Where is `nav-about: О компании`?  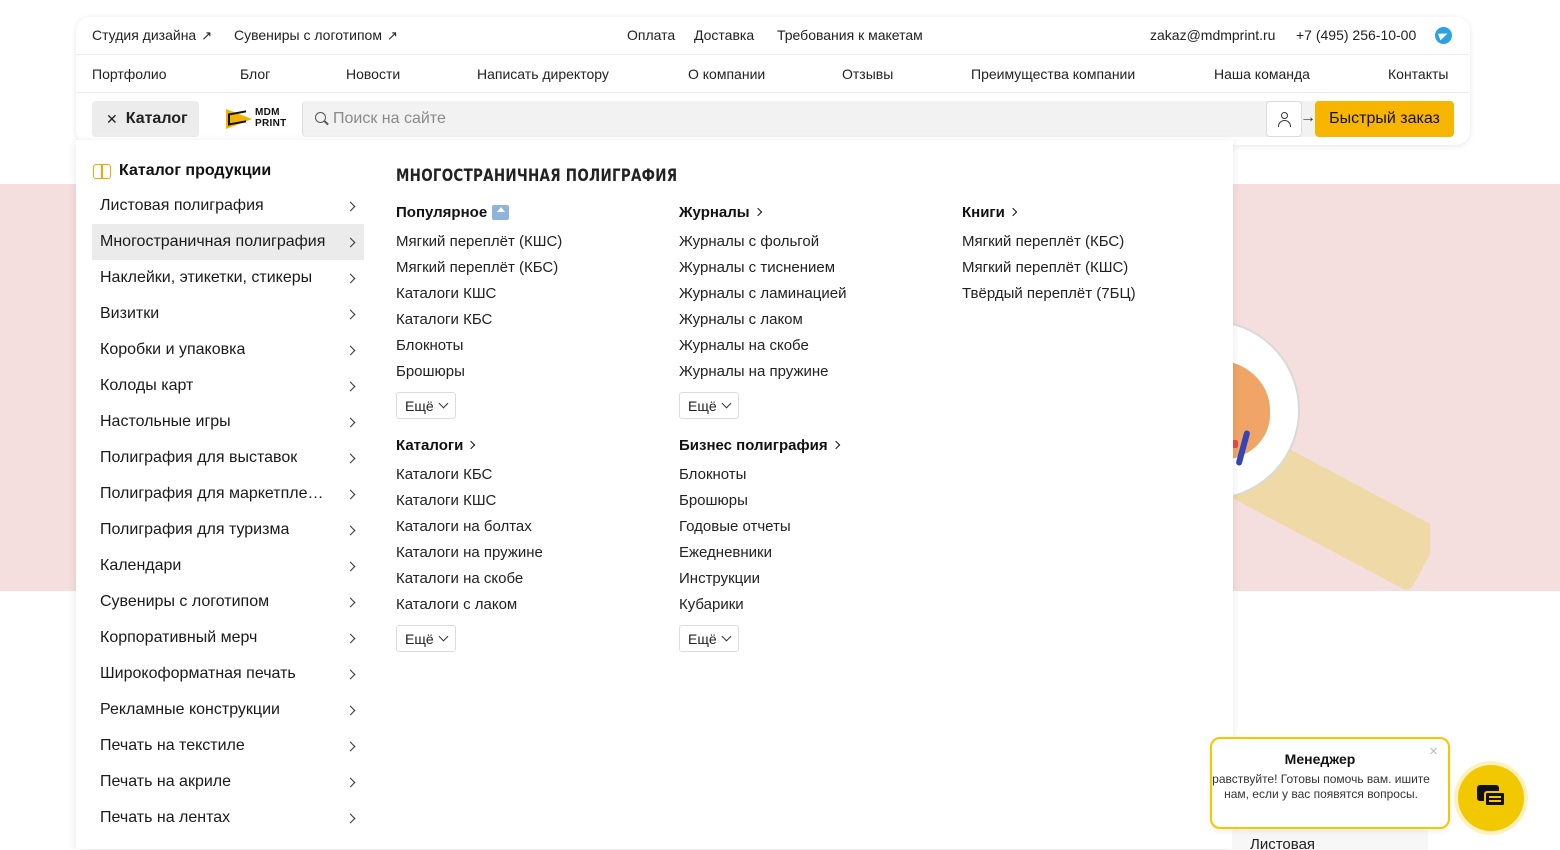
nav-about: О компании is located at coordinates (726, 74).